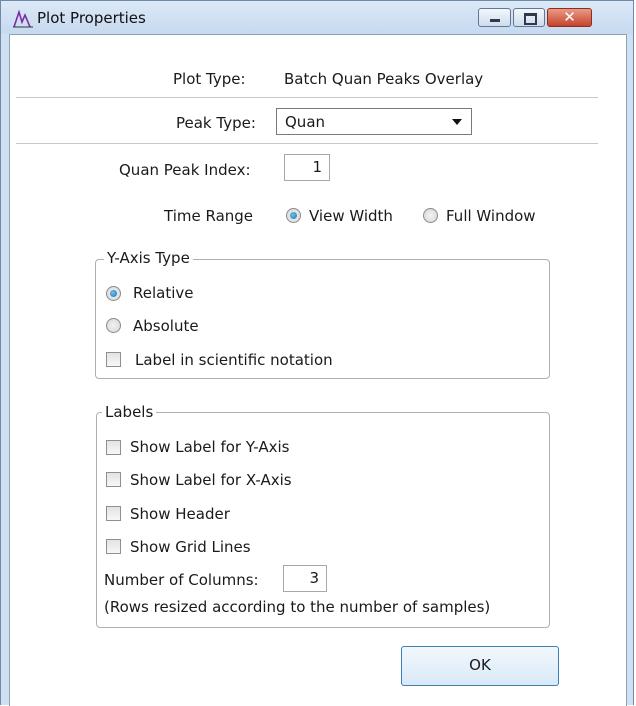  What do you see at coordinates (211, 480) in the screenshot?
I see `show-x-axis-label: Show Label for X-Axis` at bounding box center [211, 480].